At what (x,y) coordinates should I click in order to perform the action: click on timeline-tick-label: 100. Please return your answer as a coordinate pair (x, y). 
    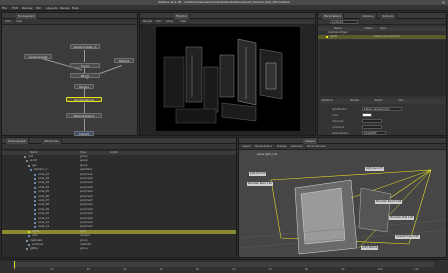
    Looking at the image, I should click on (380, 269).